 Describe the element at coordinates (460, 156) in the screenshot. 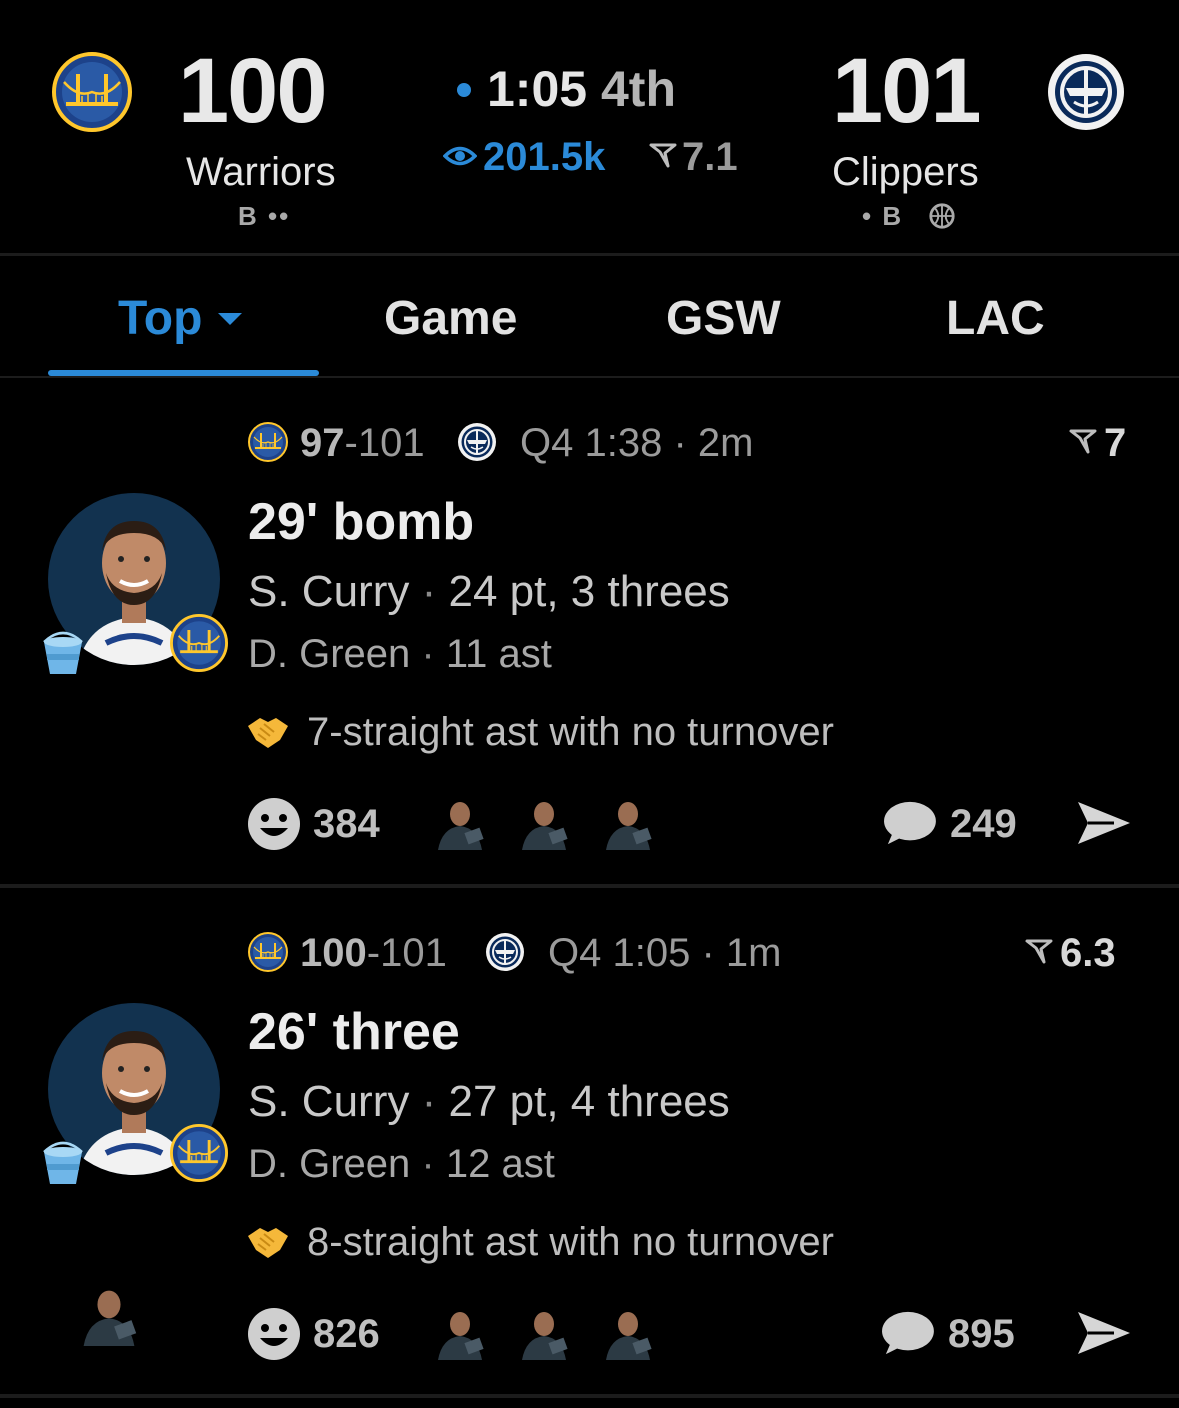

I see `eye-icon` at that location.